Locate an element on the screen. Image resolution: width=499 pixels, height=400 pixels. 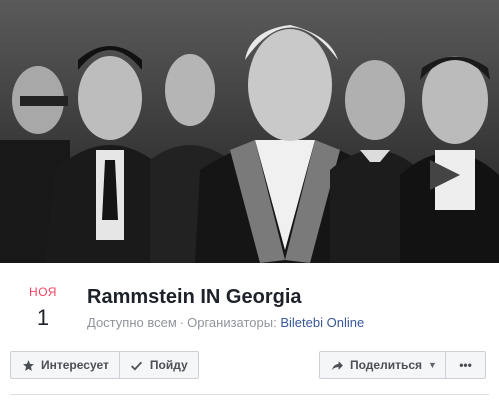
section-divider is located at coordinates (249, 394).